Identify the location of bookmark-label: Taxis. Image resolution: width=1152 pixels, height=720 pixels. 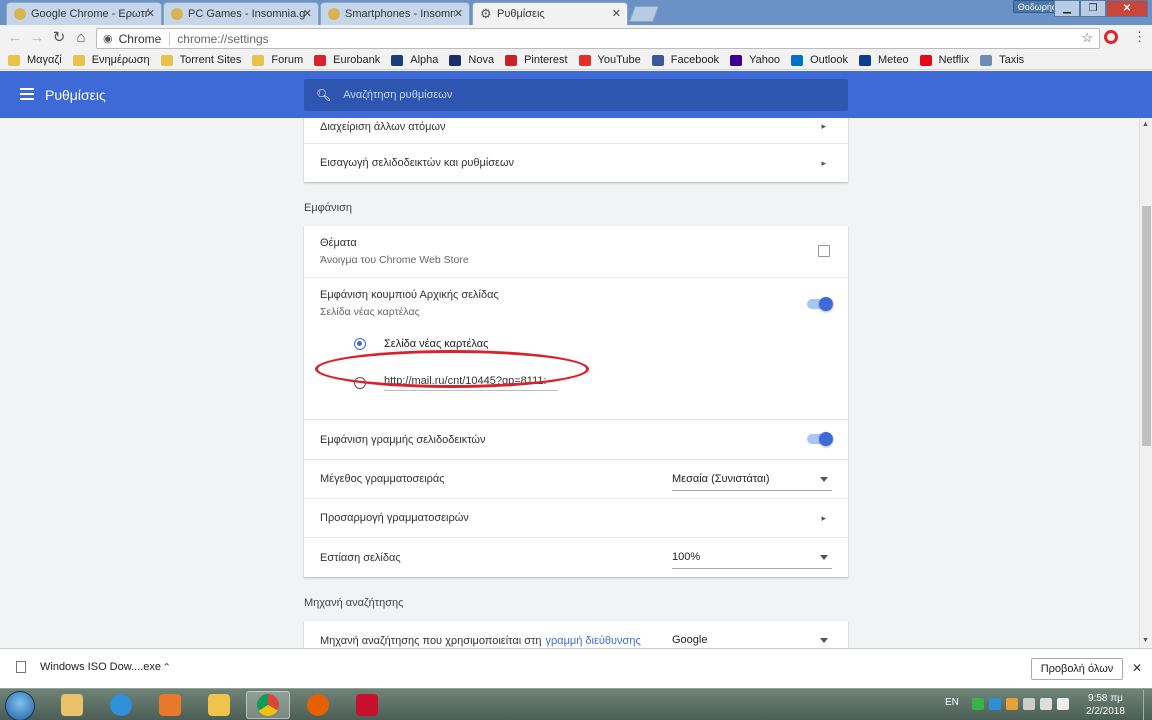
(1012, 60).